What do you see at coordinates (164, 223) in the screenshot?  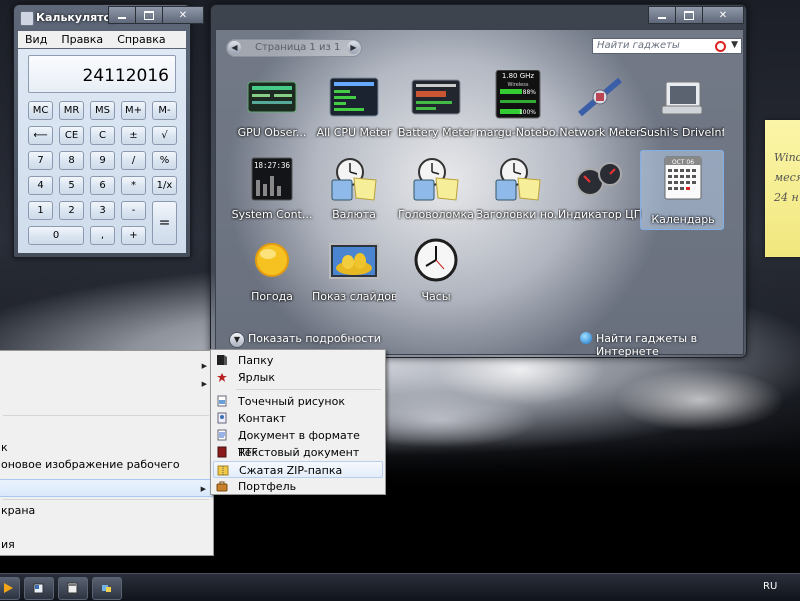 I see `key-equals: =` at bounding box center [164, 223].